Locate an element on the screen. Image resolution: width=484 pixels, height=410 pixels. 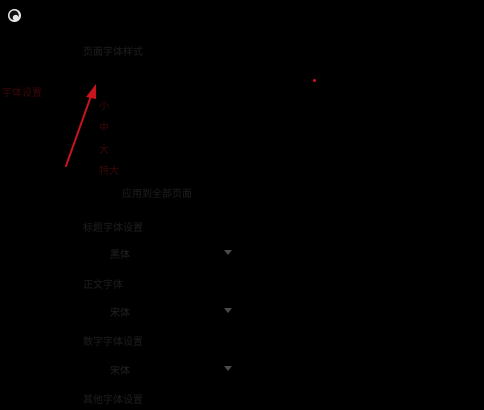
font-size-option-medium: 中 is located at coordinates (104, 126).